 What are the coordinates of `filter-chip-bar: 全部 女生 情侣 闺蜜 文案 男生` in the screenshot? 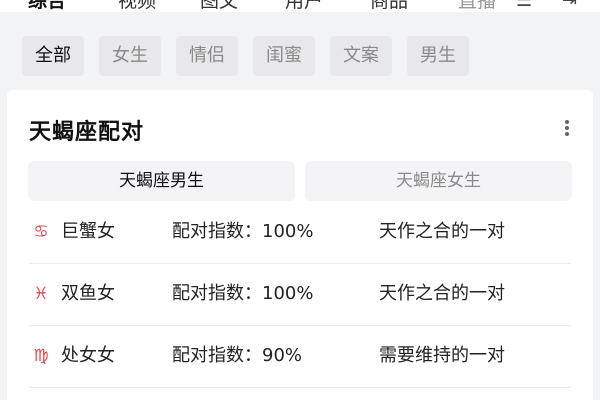 It's located at (300, 56).